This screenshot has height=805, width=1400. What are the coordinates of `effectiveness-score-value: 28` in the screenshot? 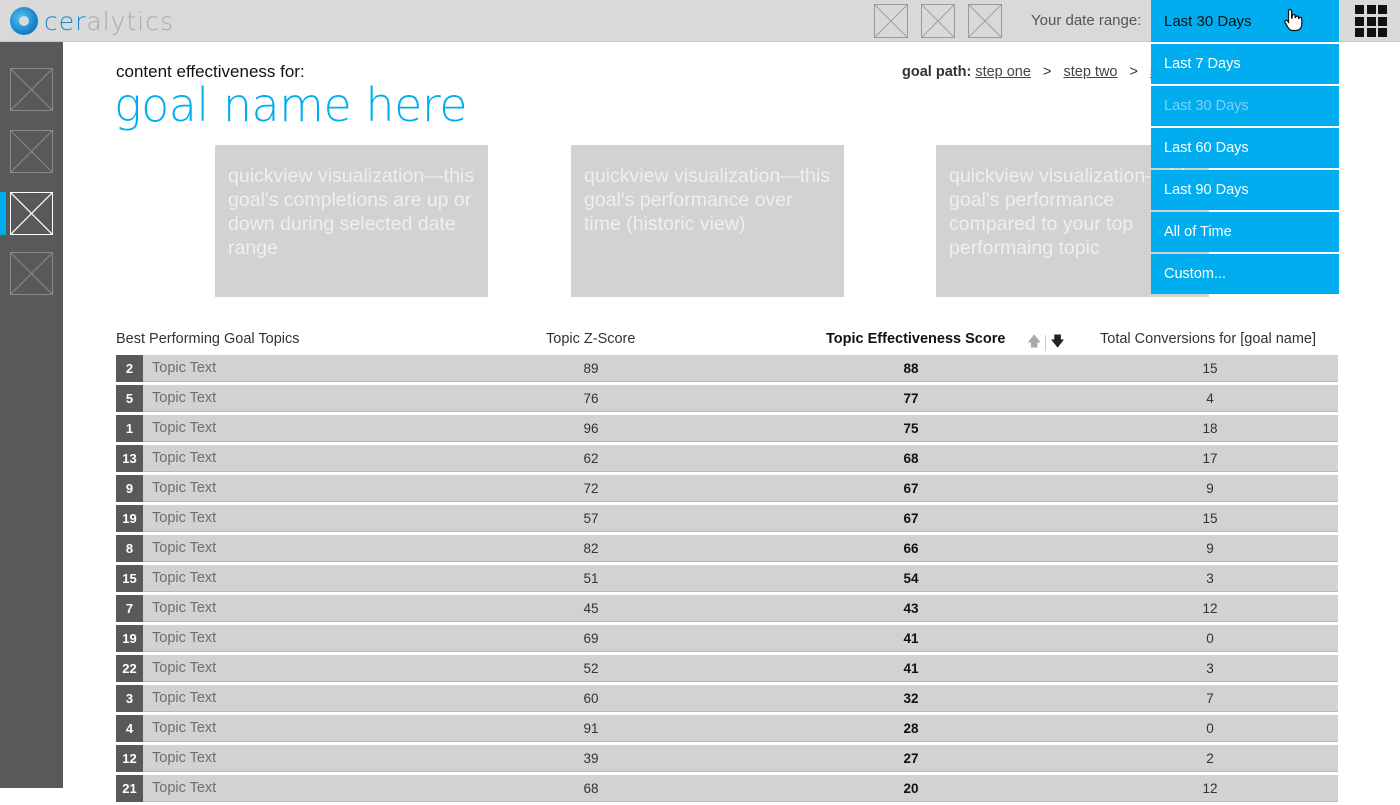 It's located at (911, 728).